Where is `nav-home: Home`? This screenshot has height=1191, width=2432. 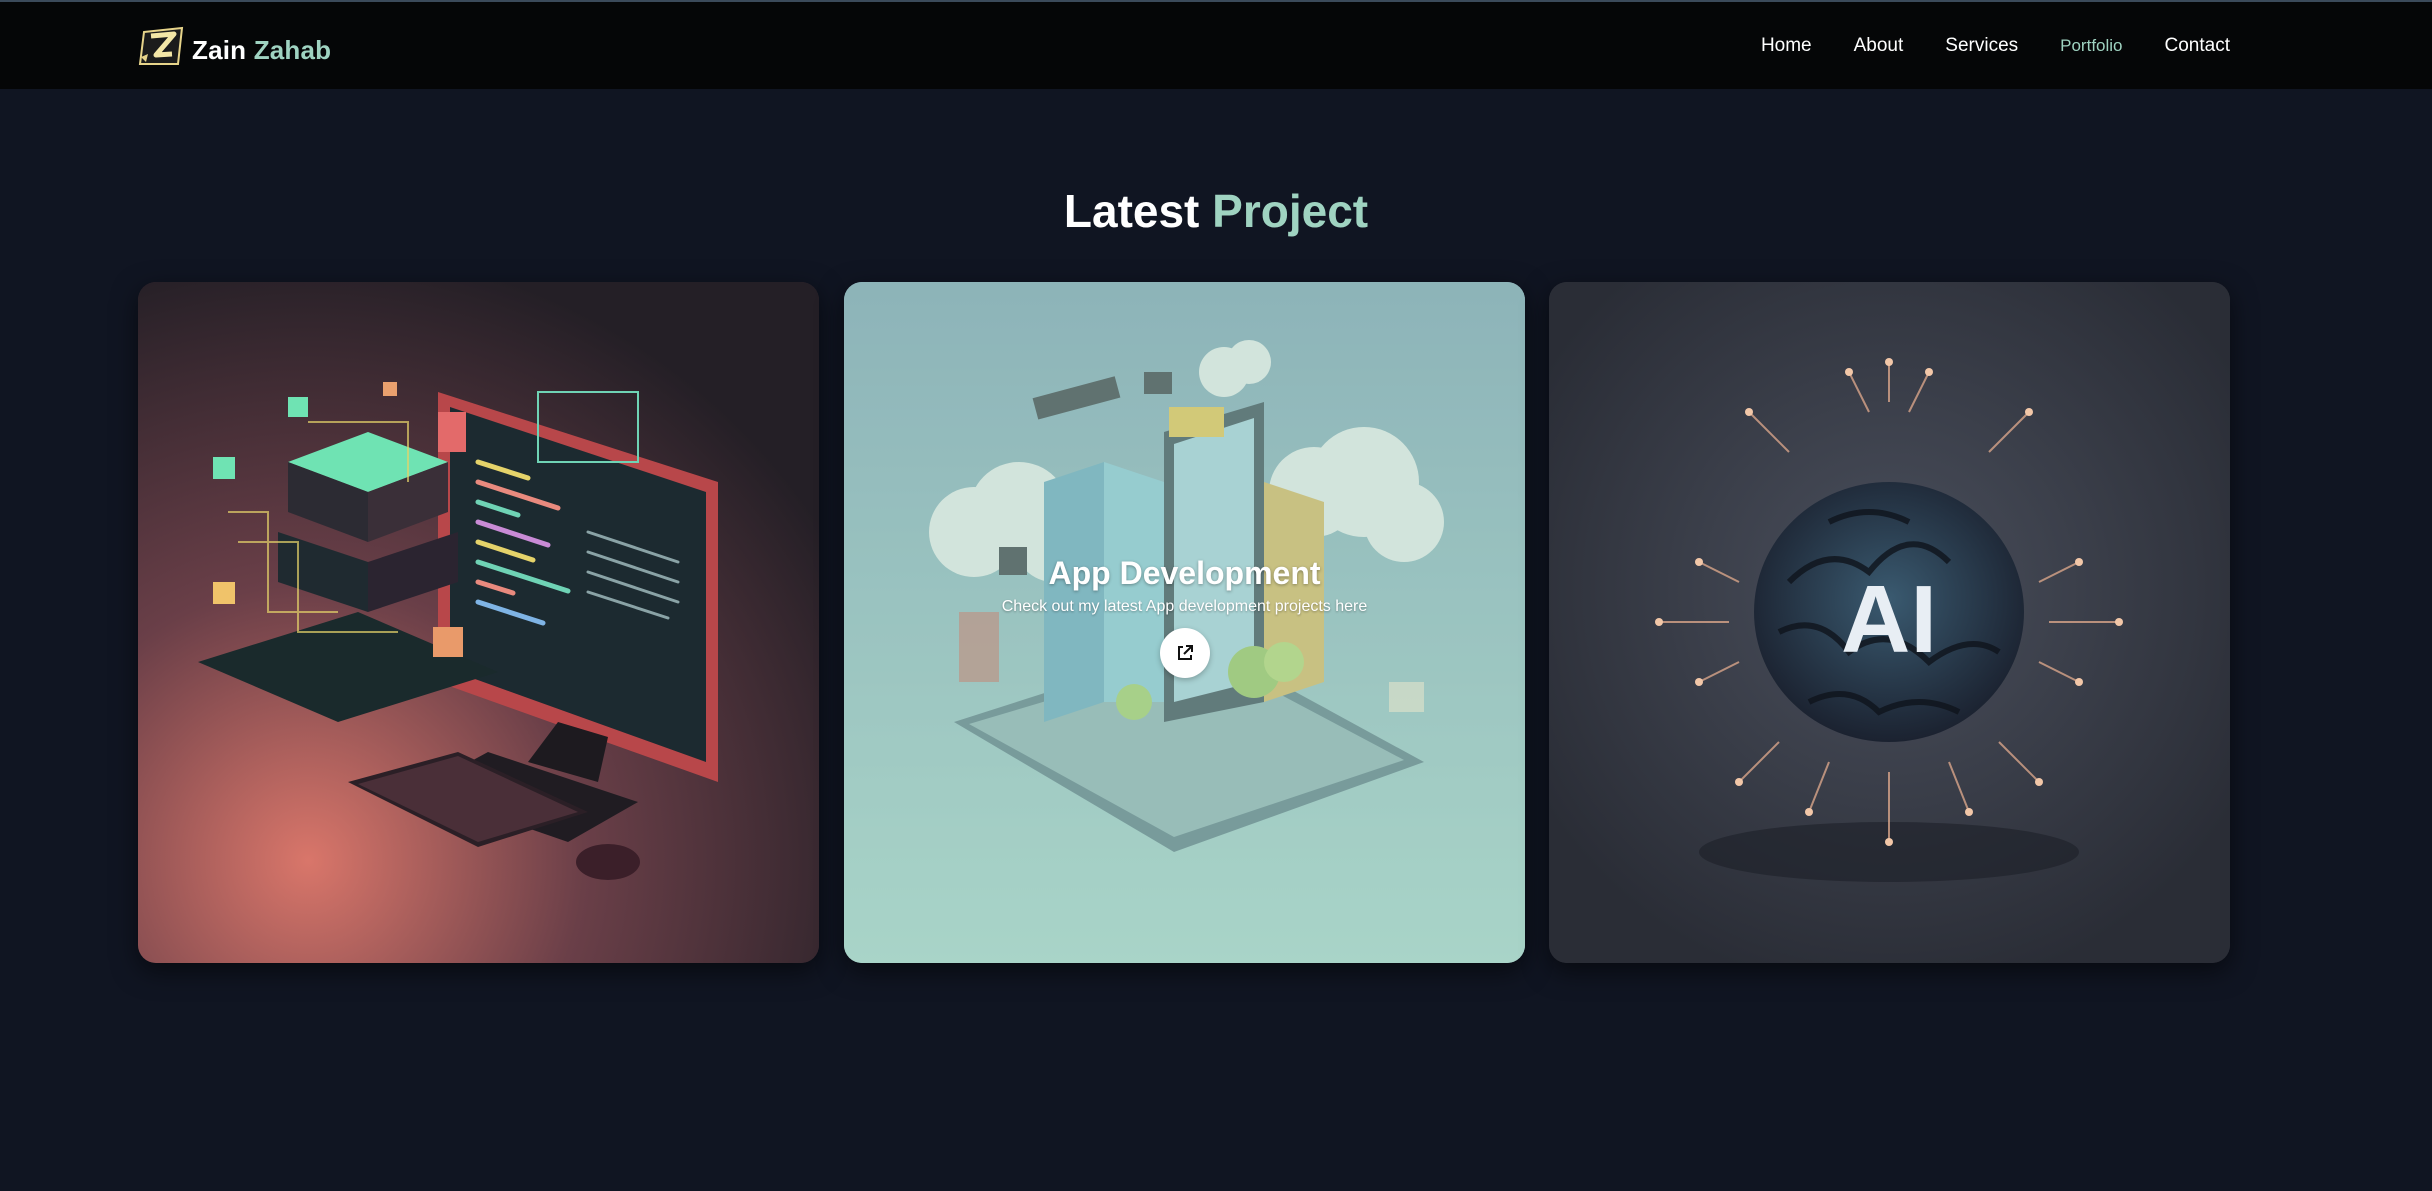 nav-home: Home is located at coordinates (1786, 46).